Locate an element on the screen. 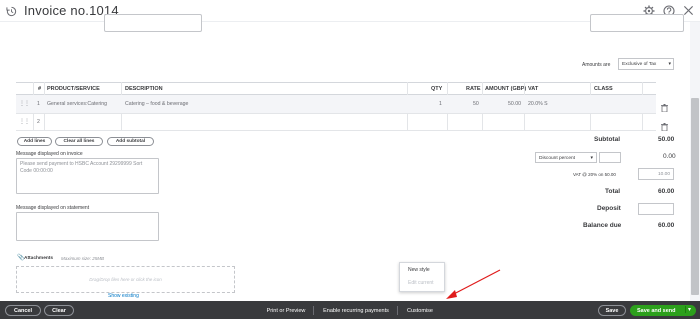 The width and height of the screenshot is (700, 319). discount-value-input is located at coordinates (610, 157).